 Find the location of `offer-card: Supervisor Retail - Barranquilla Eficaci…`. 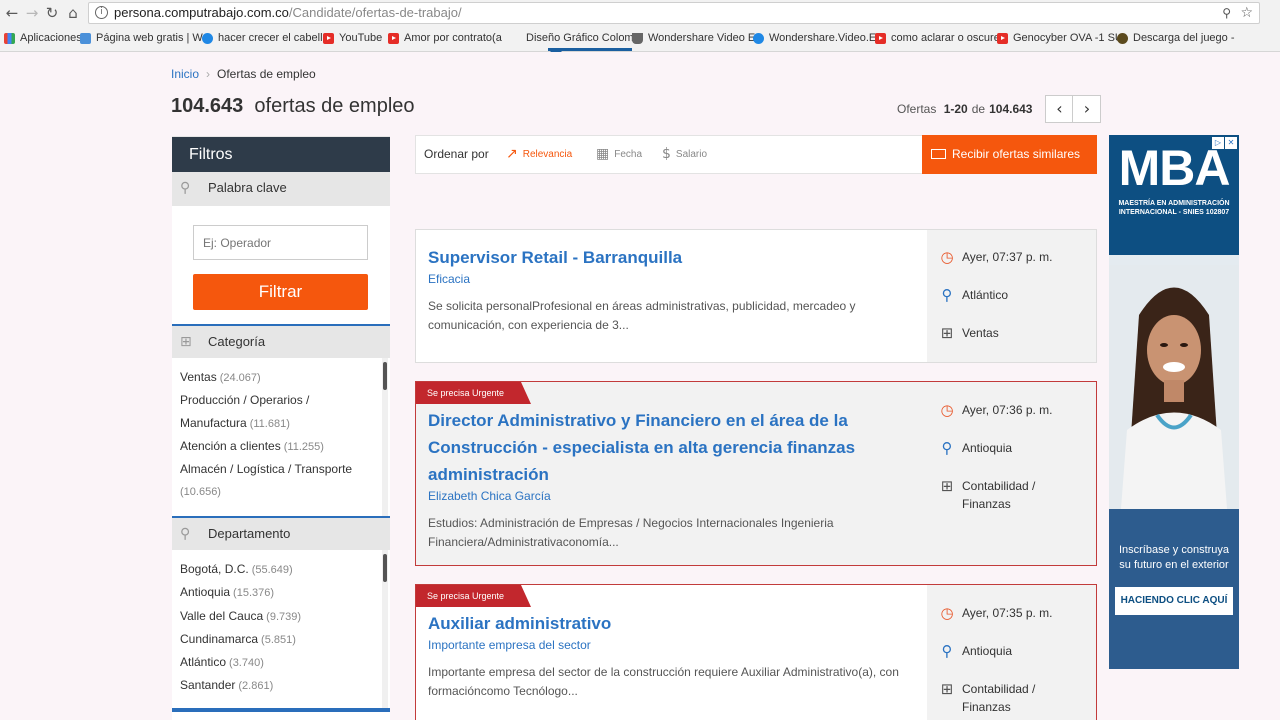

offer-card: Supervisor Retail - Barranquilla Eficaci… is located at coordinates (756, 296).